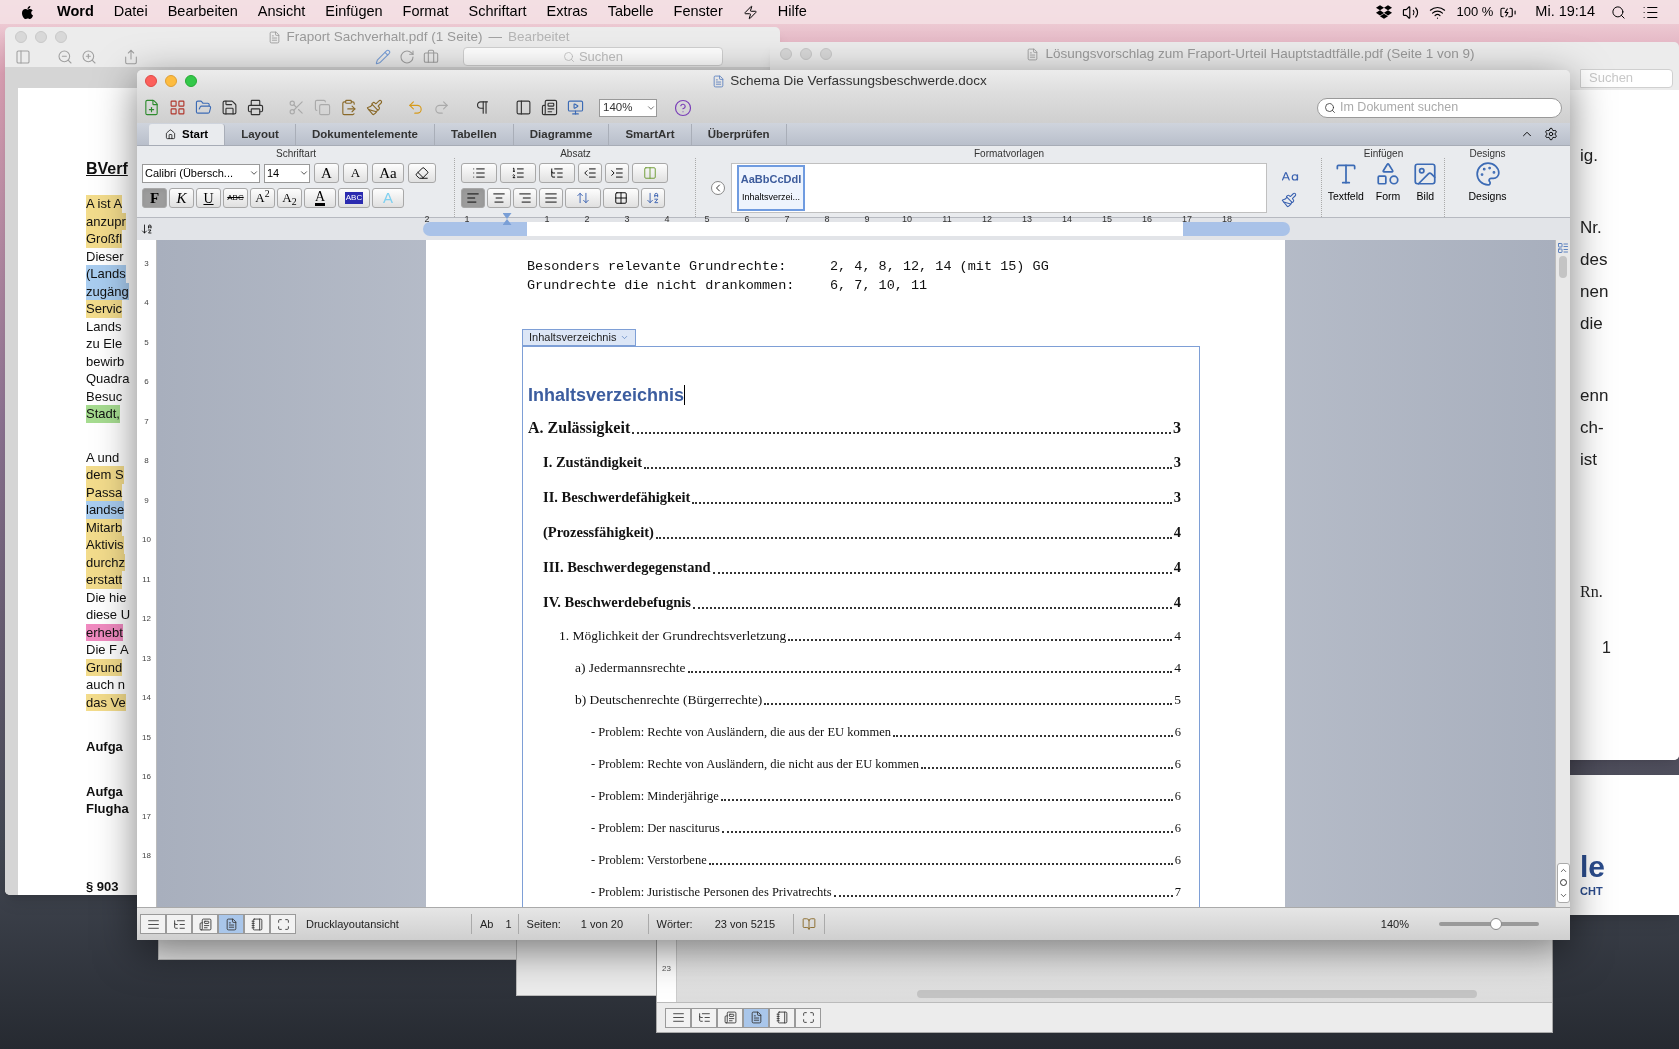 The image size is (1679, 1049). I want to click on toc-entry: - Problem: Rechte von Ausländern, die aus der EU kommen 6, so click(886, 732).